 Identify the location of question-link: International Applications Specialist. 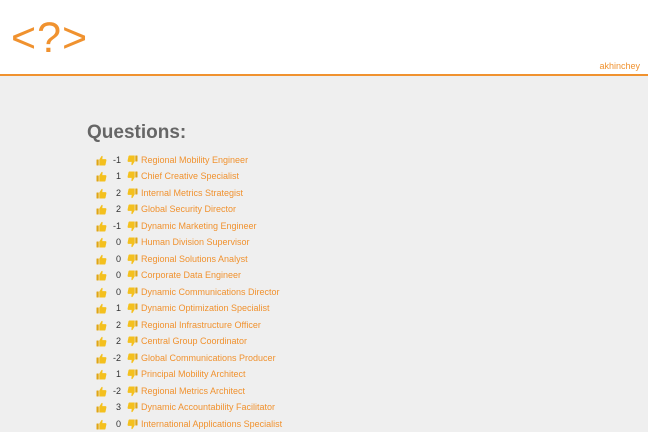
(211, 424).